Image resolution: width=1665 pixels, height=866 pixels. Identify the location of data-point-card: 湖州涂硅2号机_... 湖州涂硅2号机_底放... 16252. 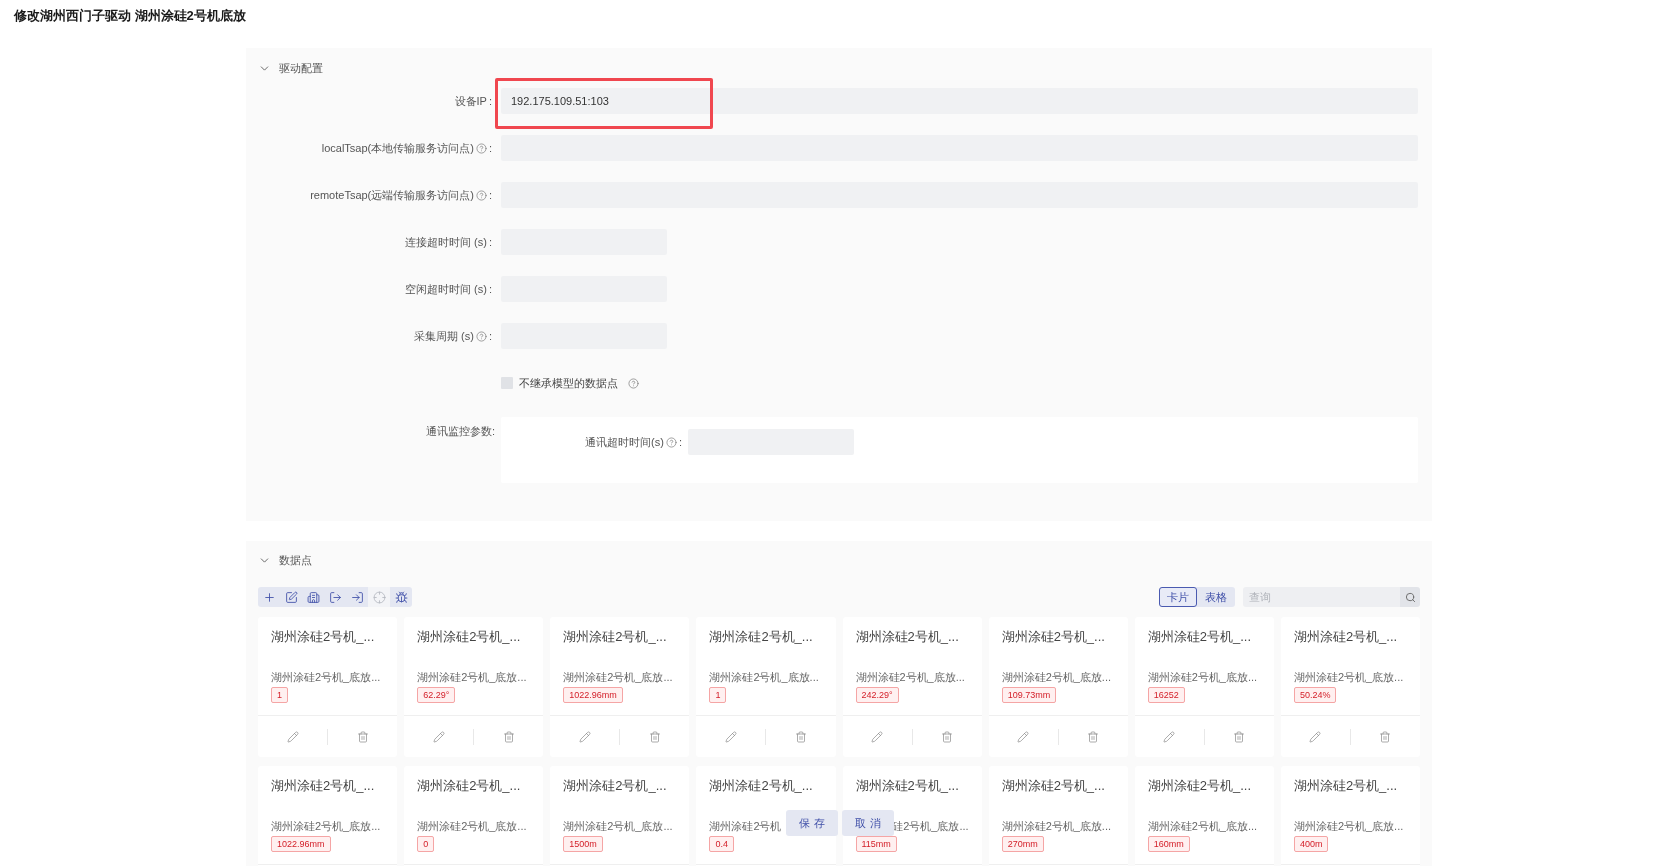
(1204, 687).